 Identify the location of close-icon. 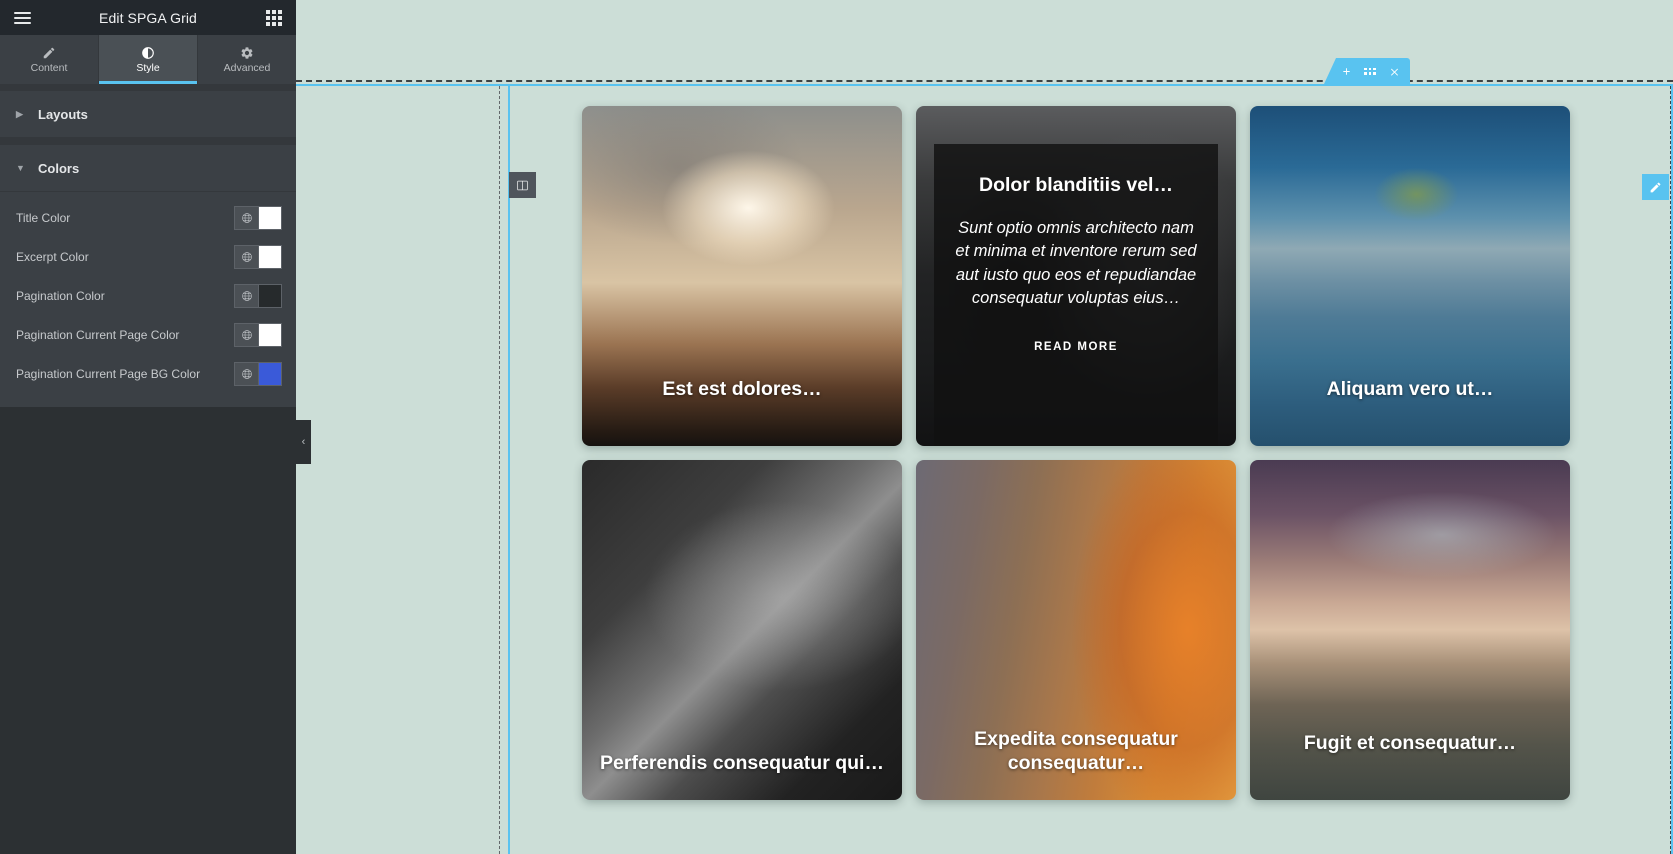
(1394, 71).